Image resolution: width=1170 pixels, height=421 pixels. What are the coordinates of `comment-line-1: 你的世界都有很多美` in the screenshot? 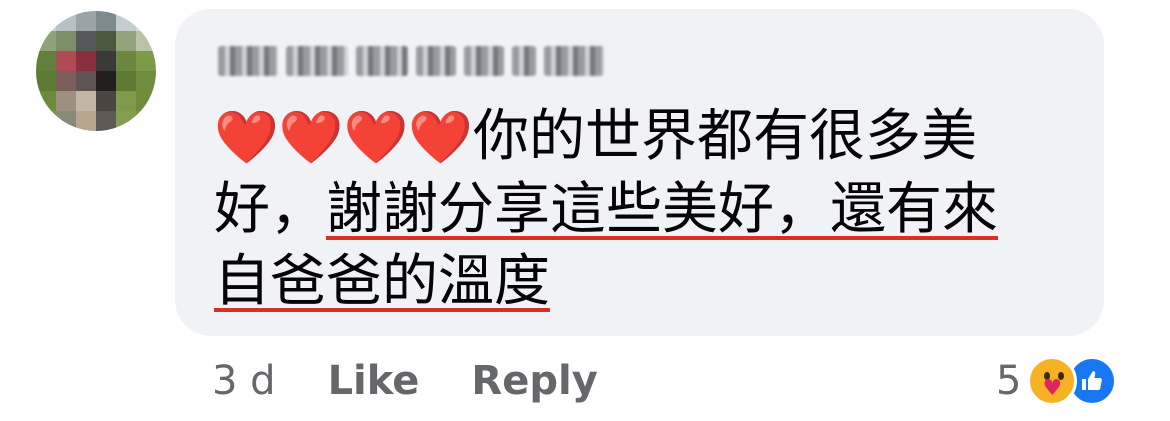 It's located at (724, 136).